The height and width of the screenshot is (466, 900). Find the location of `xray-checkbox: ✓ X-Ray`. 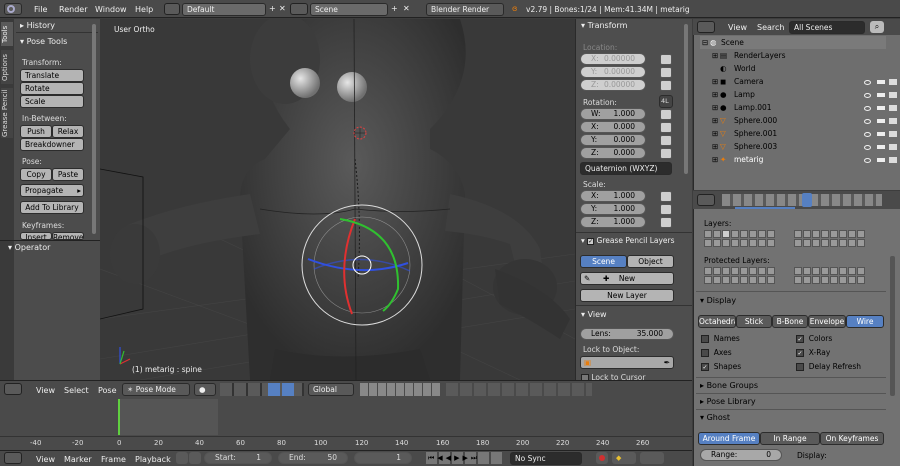

xray-checkbox: ✓ X-Ray is located at coordinates (813, 352).